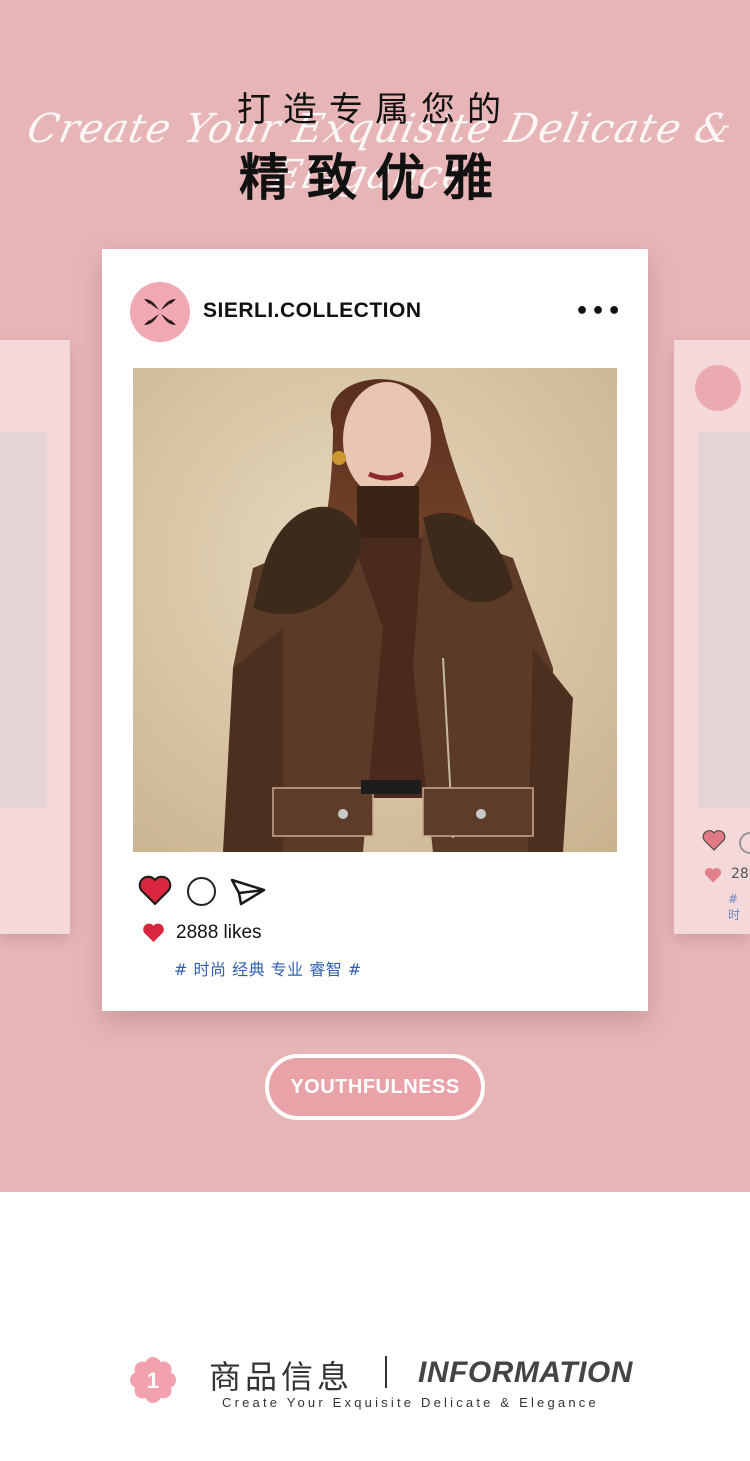 The image size is (750, 1461). What do you see at coordinates (386, 1372) in the screenshot?
I see `heading-divider` at bounding box center [386, 1372].